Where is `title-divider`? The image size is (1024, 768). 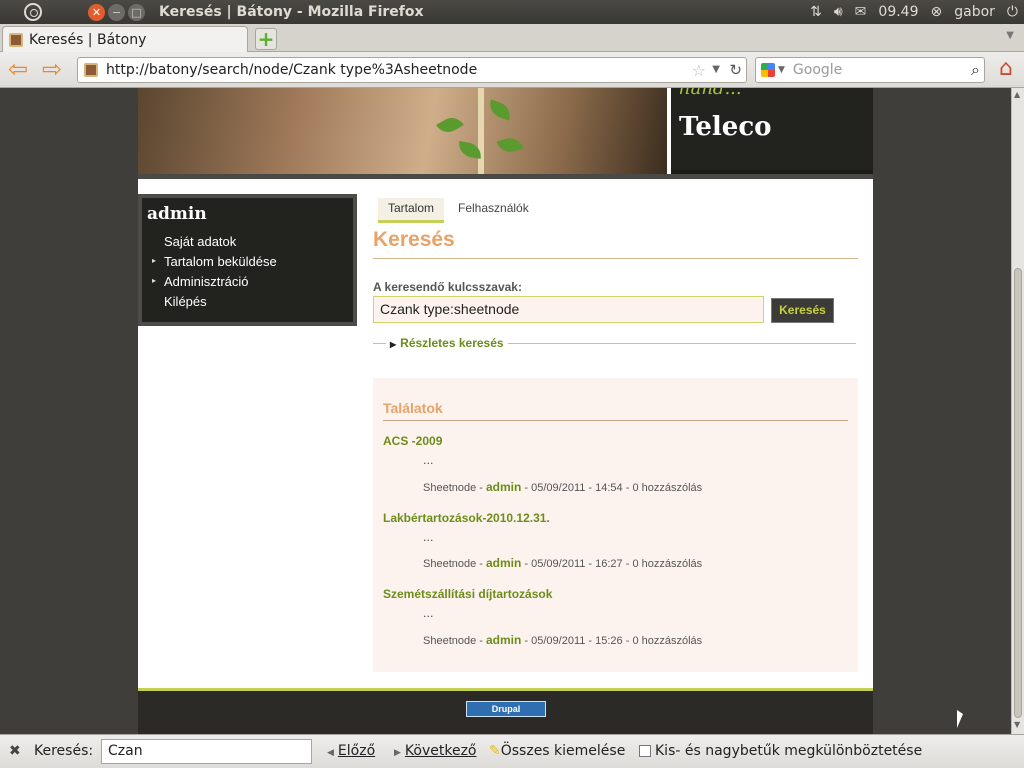 title-divider is located at coordinates (615, 258).